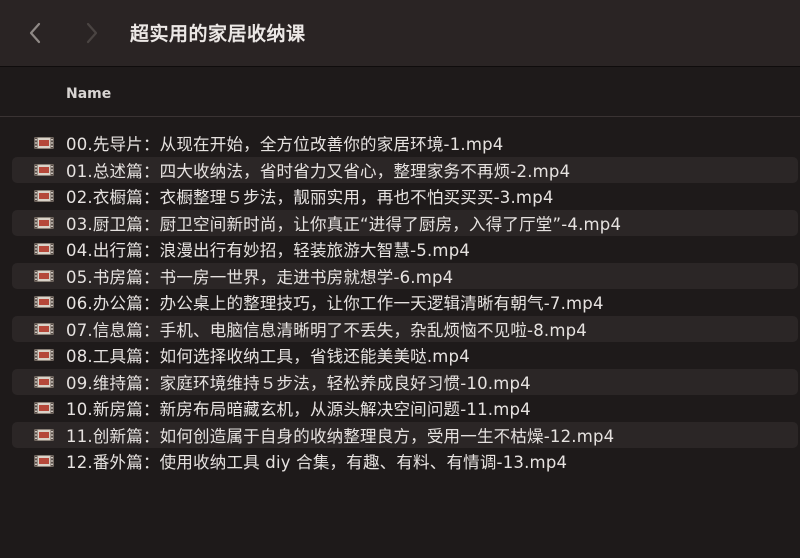 The width and height of the screenshot is (800, 558). I want to click on file-name: 01.总述篇：四大收纳法，省时省力又省心，整理家务不再烦-2.mp4, so click(318, 171).